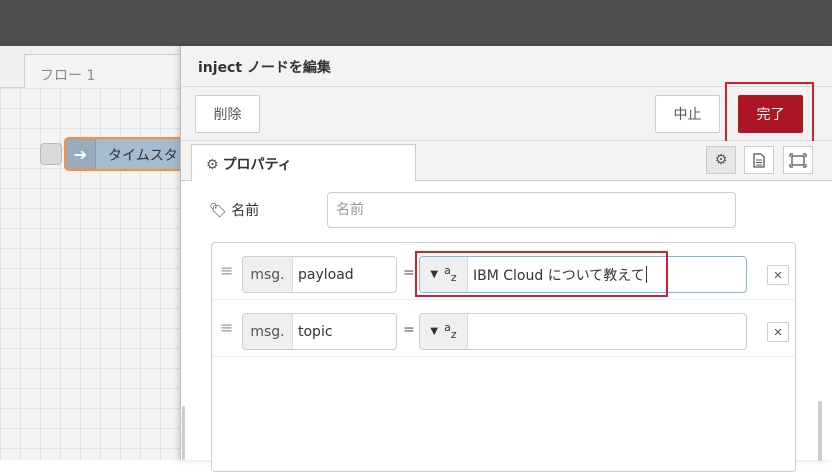  Describe the element at coordinates (531, 210) in the screenshot. I see `name-input` at that location.